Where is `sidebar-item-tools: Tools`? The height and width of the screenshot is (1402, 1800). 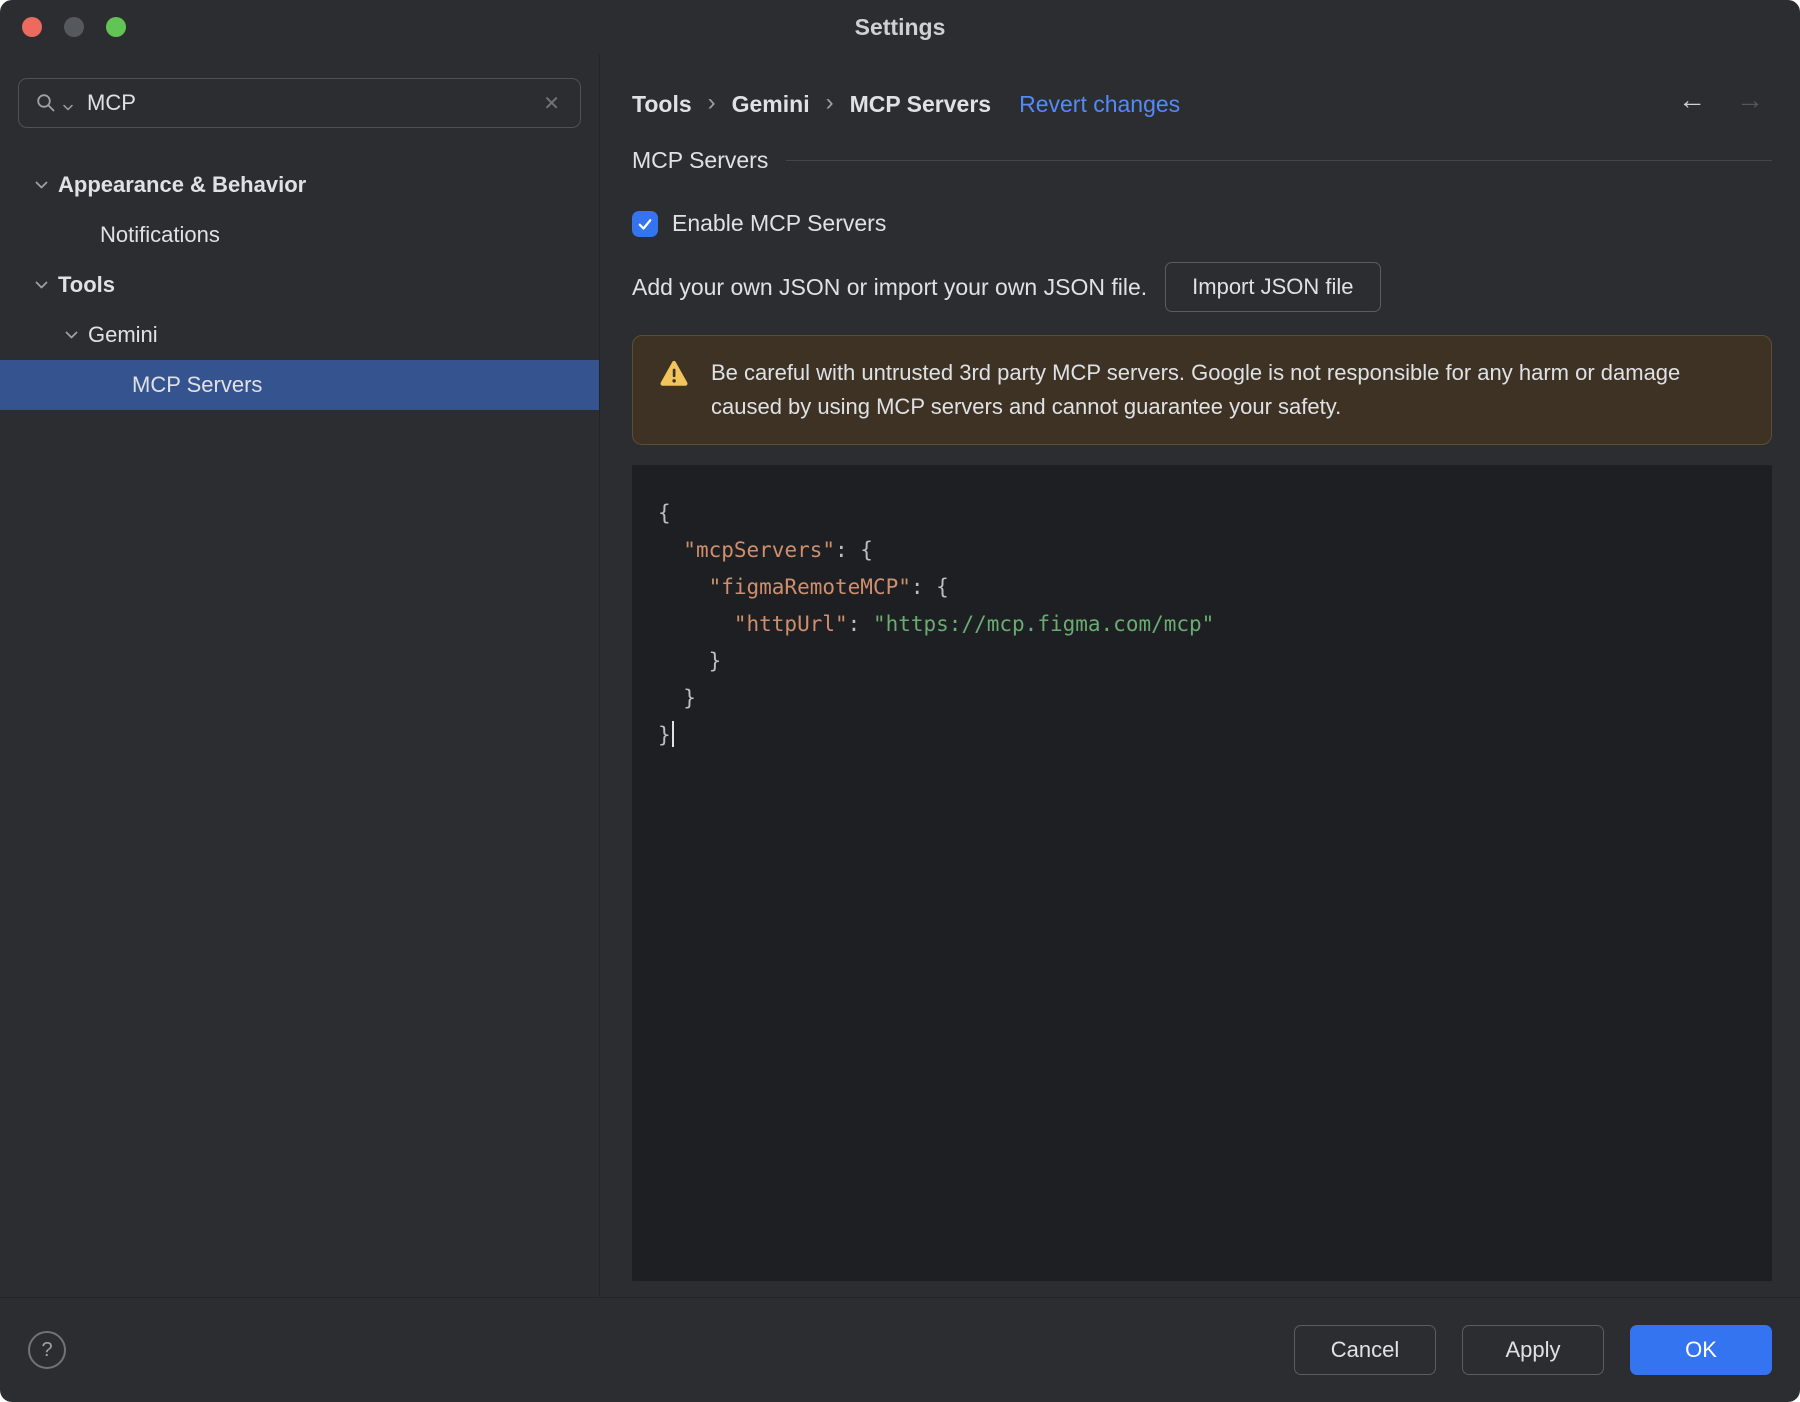
sidebar-item-tools: Tools is located at coordinates (299, 285).